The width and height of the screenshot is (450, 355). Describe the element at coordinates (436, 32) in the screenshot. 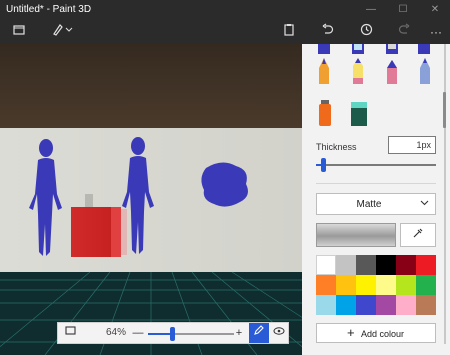

I see `more-options-icon: ···` at that location.